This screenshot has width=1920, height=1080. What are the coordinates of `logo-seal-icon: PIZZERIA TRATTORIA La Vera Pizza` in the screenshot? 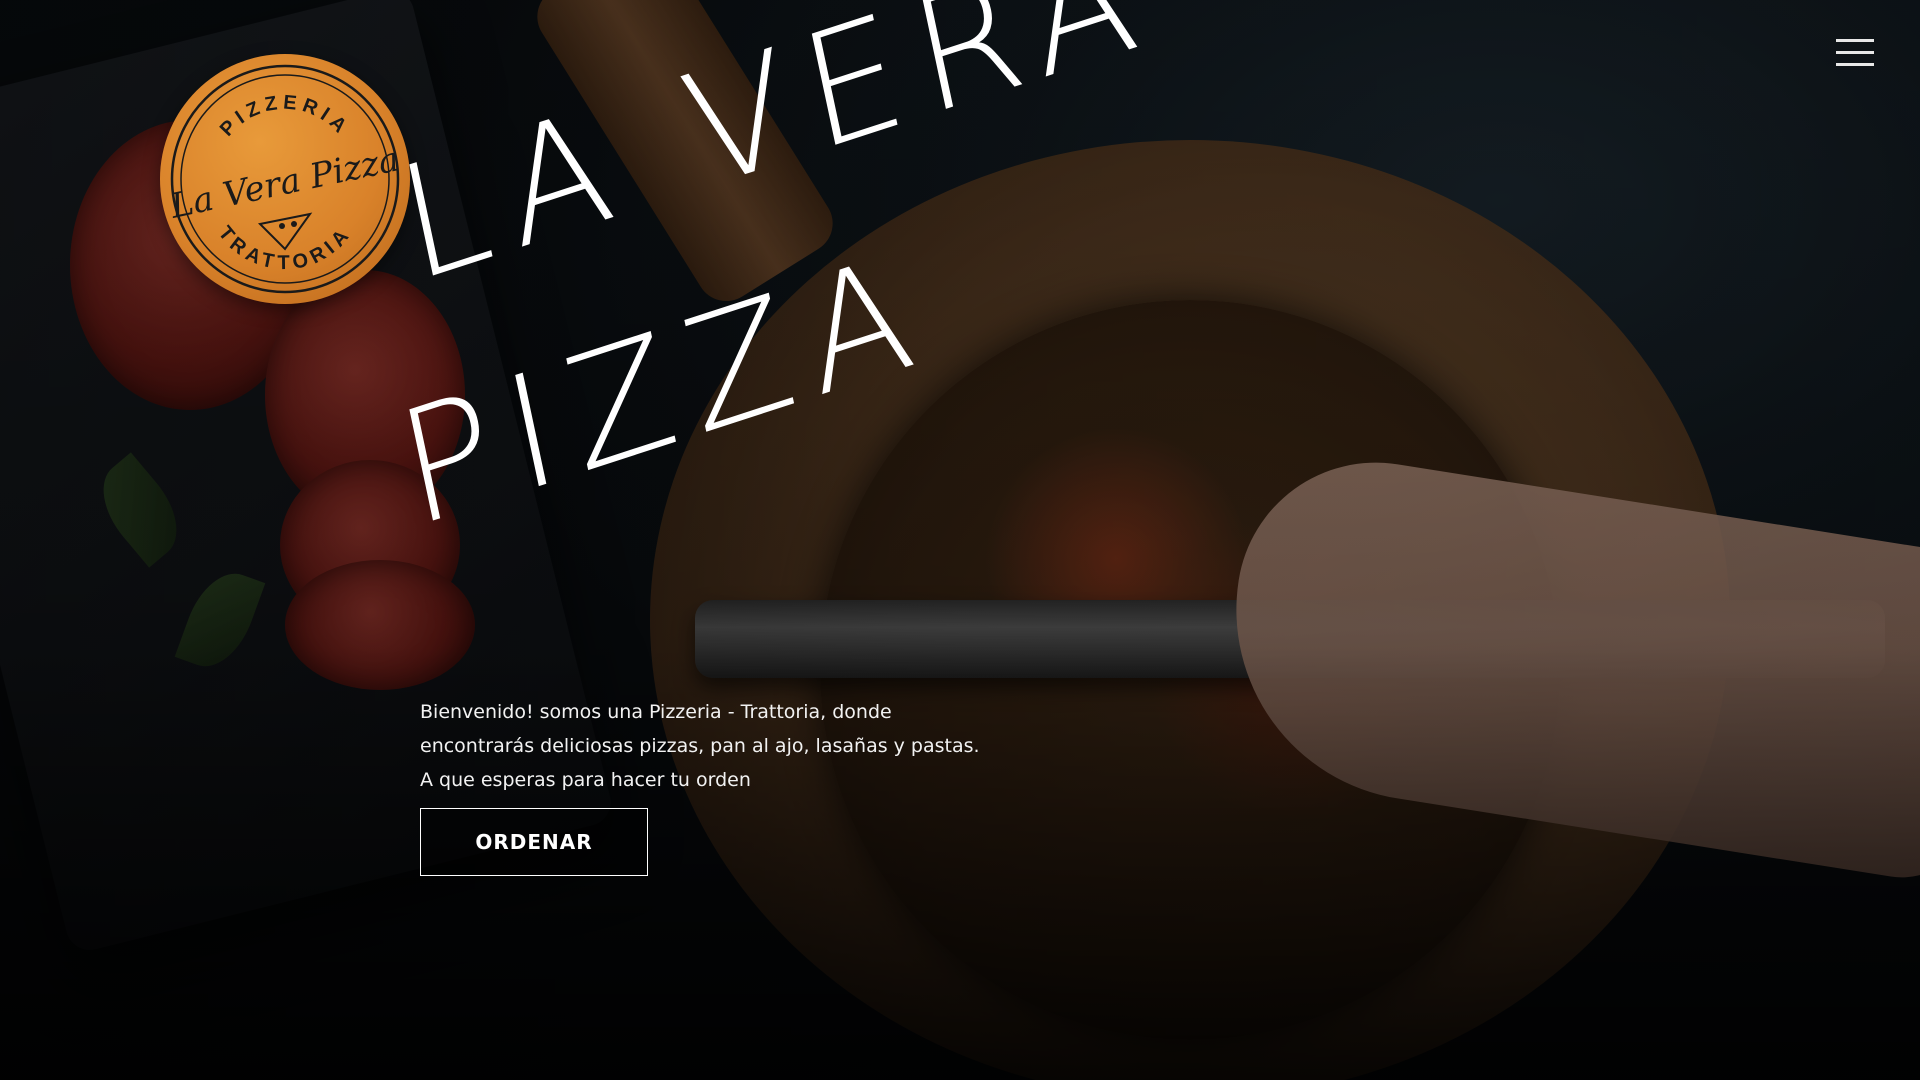 It's located at (284, 179).